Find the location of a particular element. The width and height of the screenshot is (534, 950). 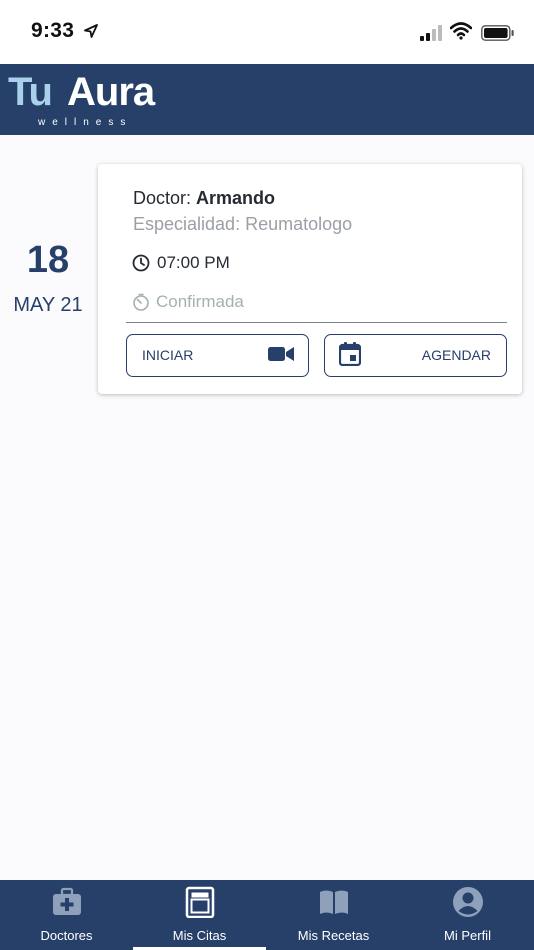

tab-label: Mis Citas is located at coordinates (199, 935).